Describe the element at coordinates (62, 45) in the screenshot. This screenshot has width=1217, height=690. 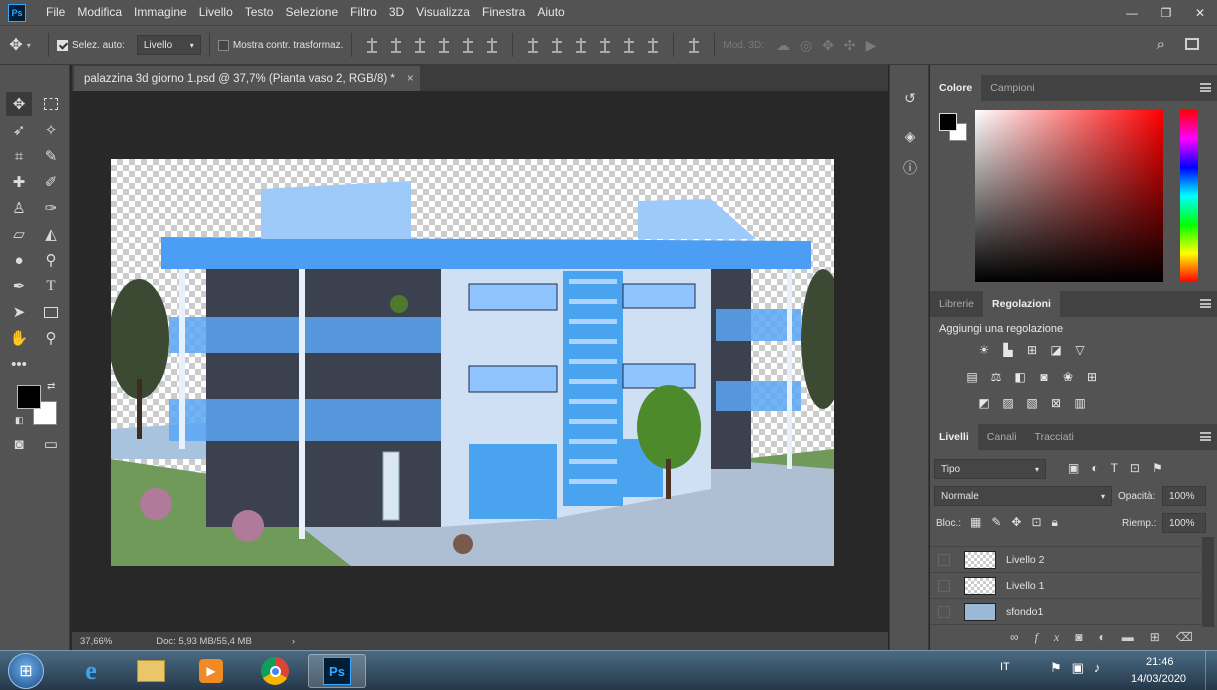
I see `auto-select-checkbox` at that location.